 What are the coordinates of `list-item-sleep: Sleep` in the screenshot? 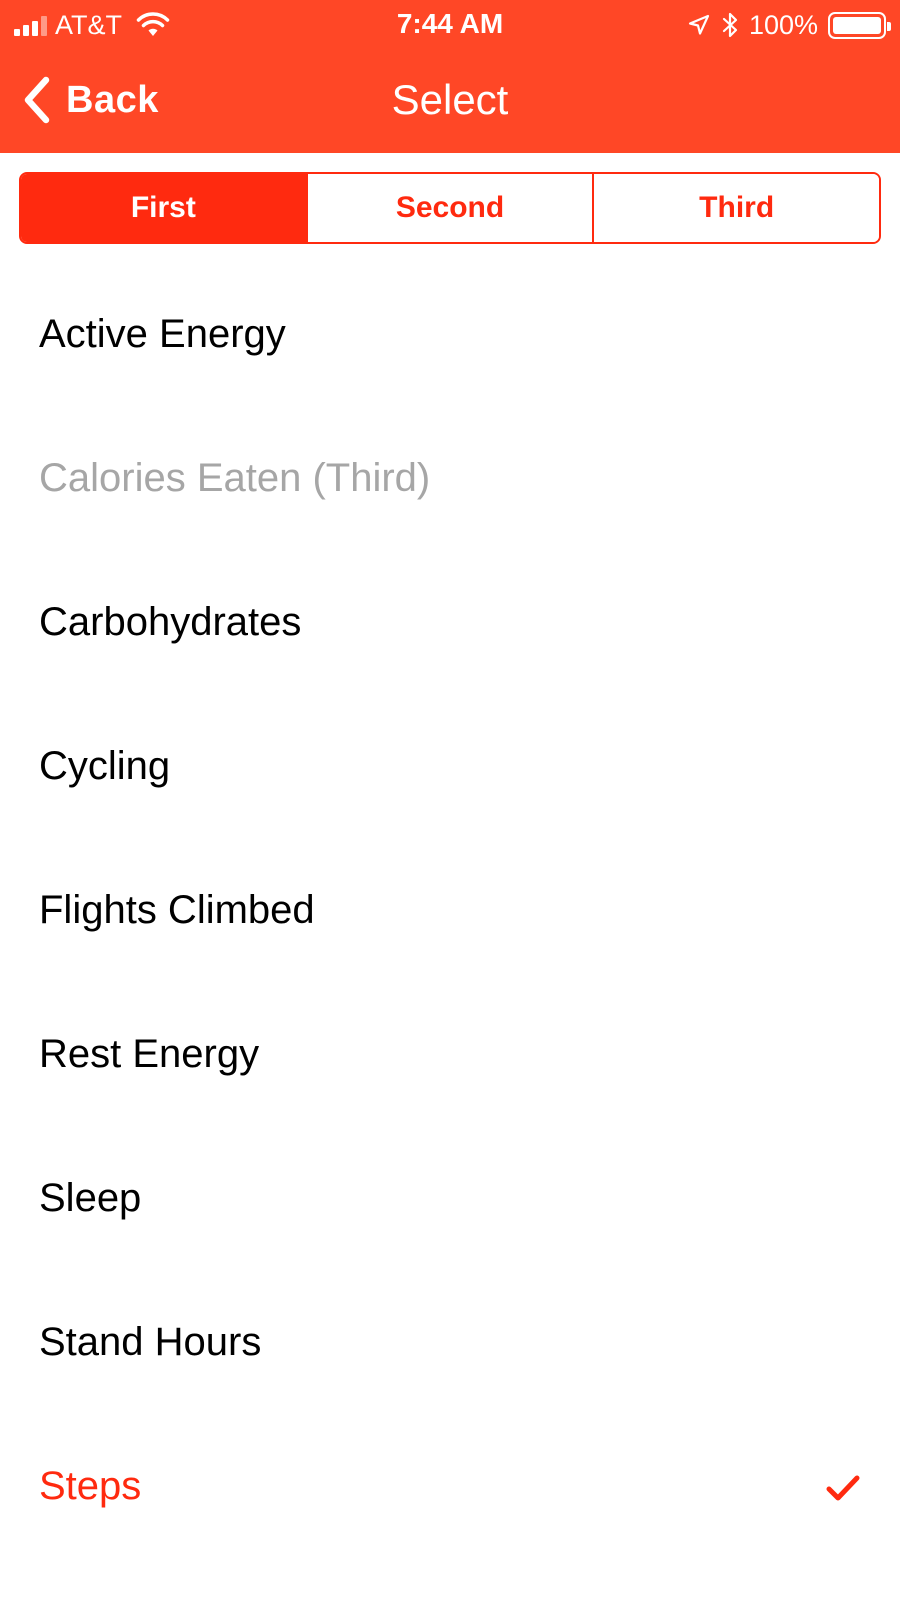 It's located at (450, 1198).